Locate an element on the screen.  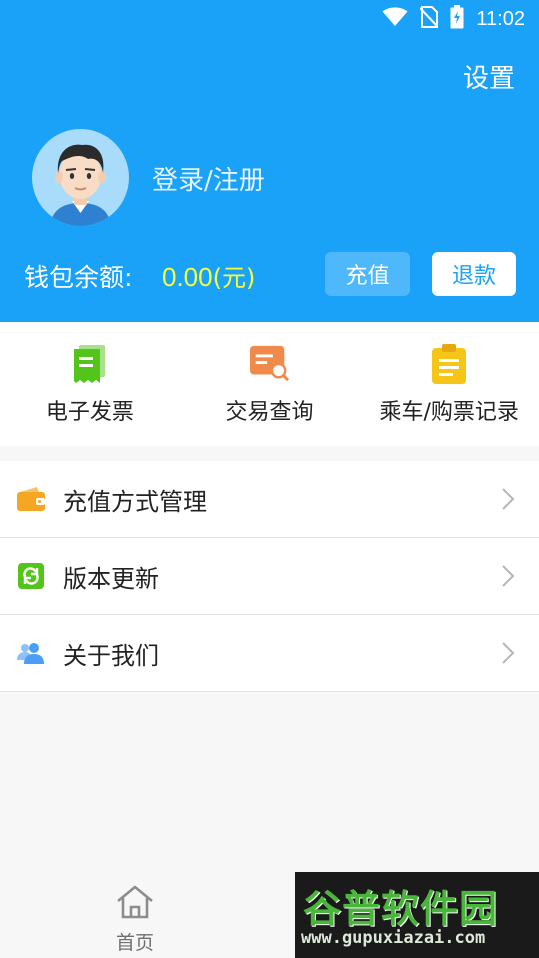
watermark-title: 谷普软件园 is located at coordinates (401, 909).